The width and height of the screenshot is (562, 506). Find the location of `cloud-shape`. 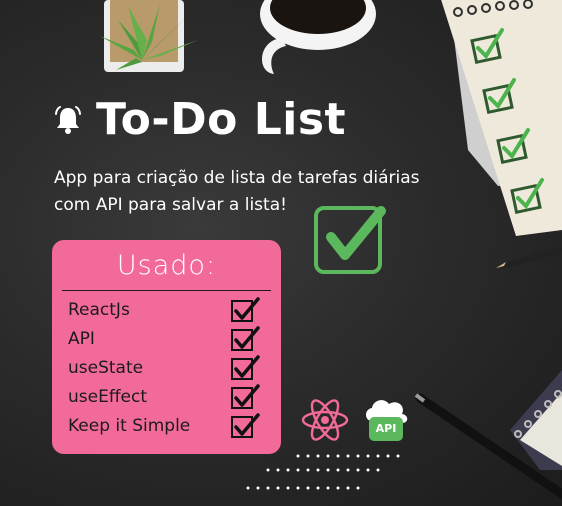

cloud-shape is located at coordinates (387, 420).